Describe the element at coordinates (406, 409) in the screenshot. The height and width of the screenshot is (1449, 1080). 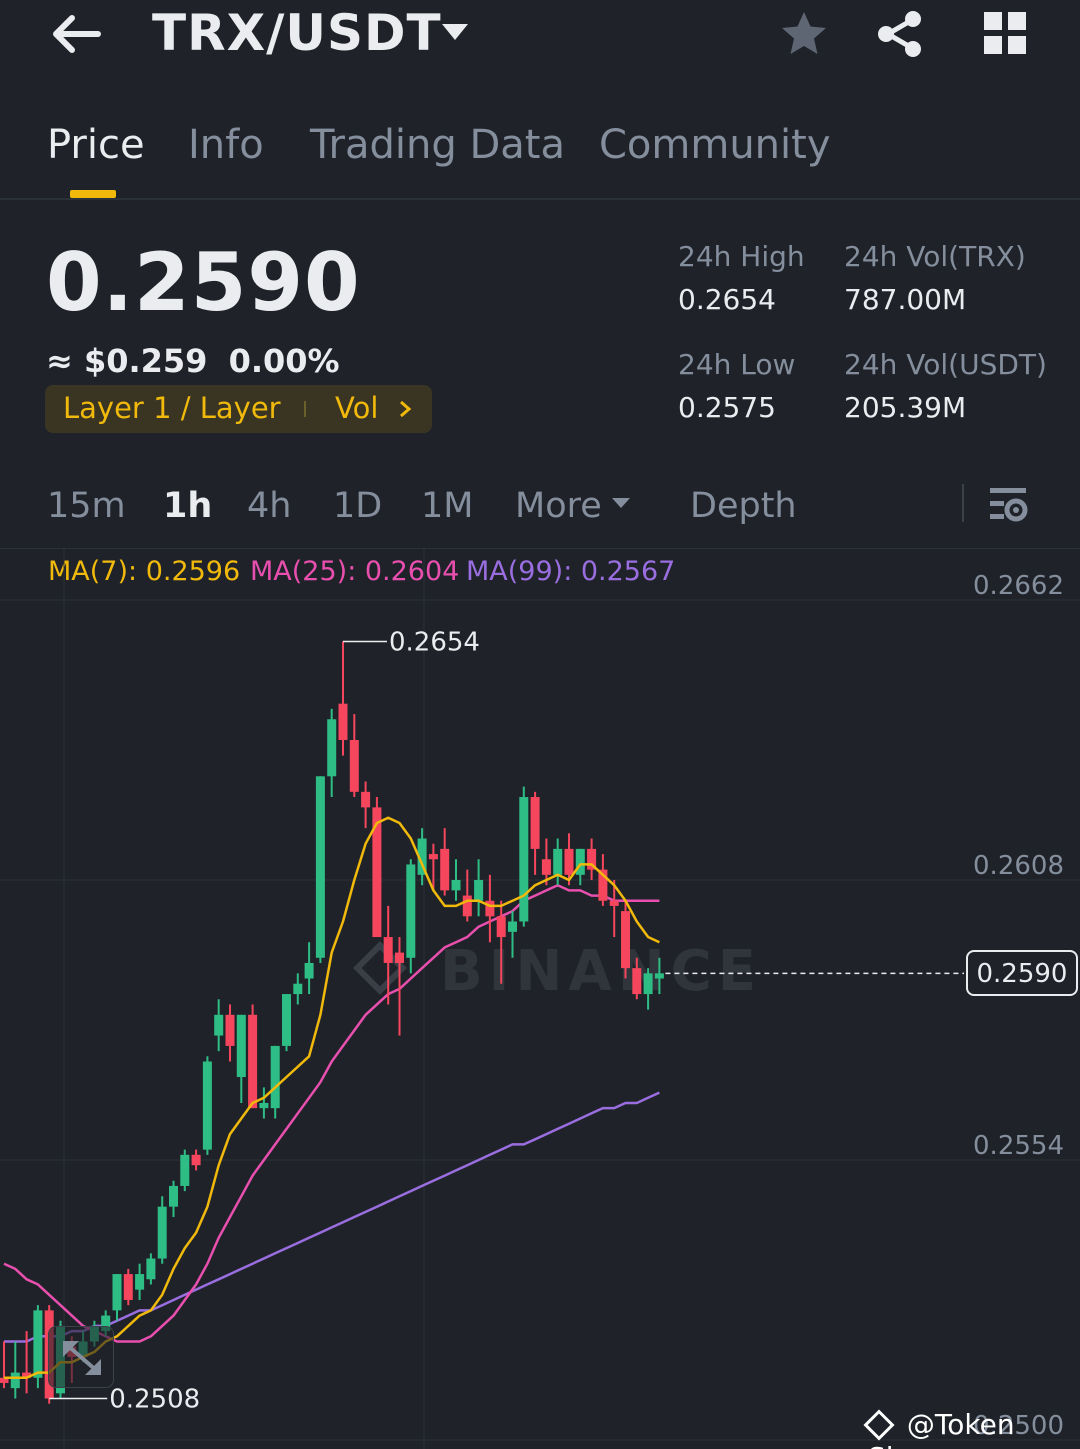
I see `chevron-right-icon` at that location.